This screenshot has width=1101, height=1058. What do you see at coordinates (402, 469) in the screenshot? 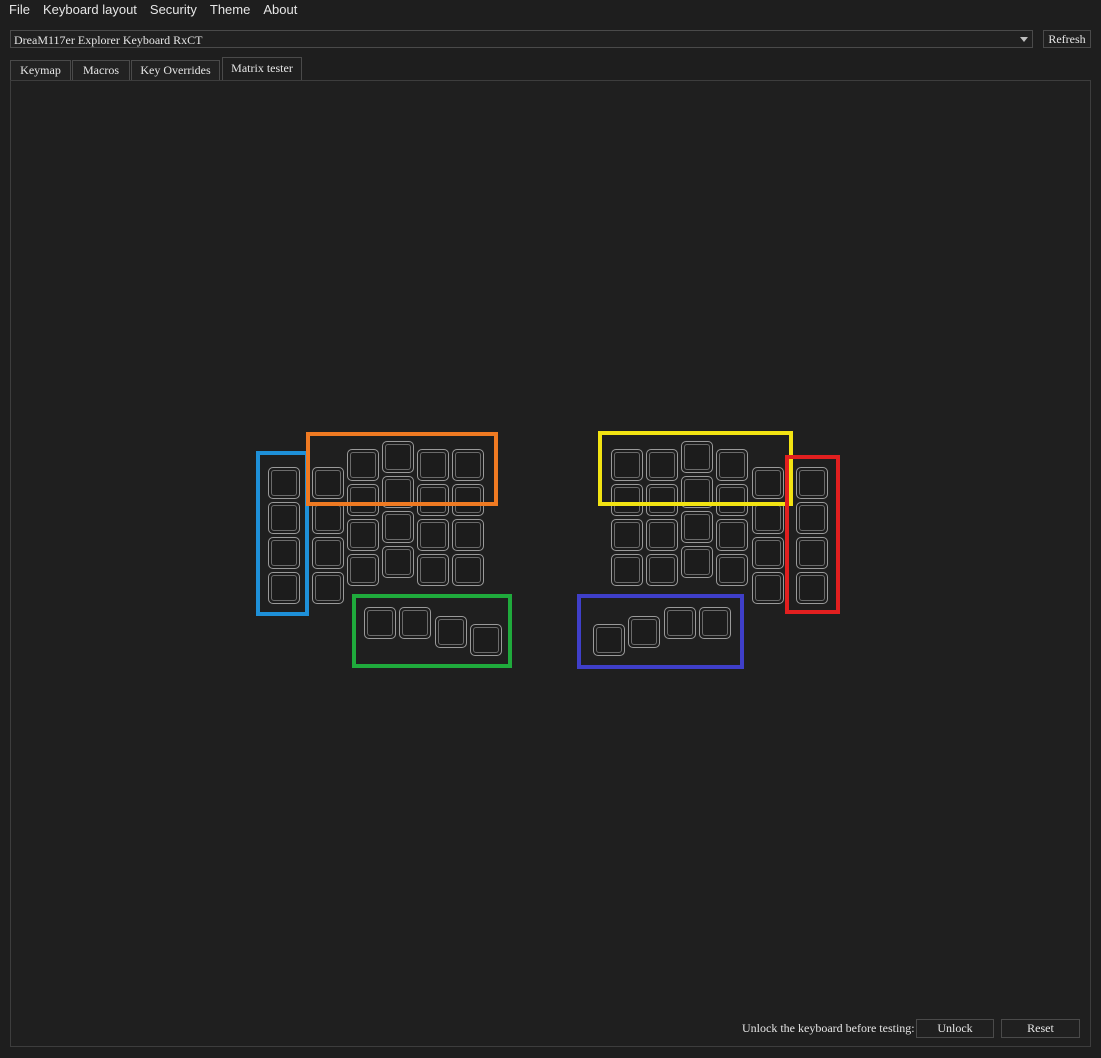
I see `highlight-left-top-row` at bounding box center [402, 469].